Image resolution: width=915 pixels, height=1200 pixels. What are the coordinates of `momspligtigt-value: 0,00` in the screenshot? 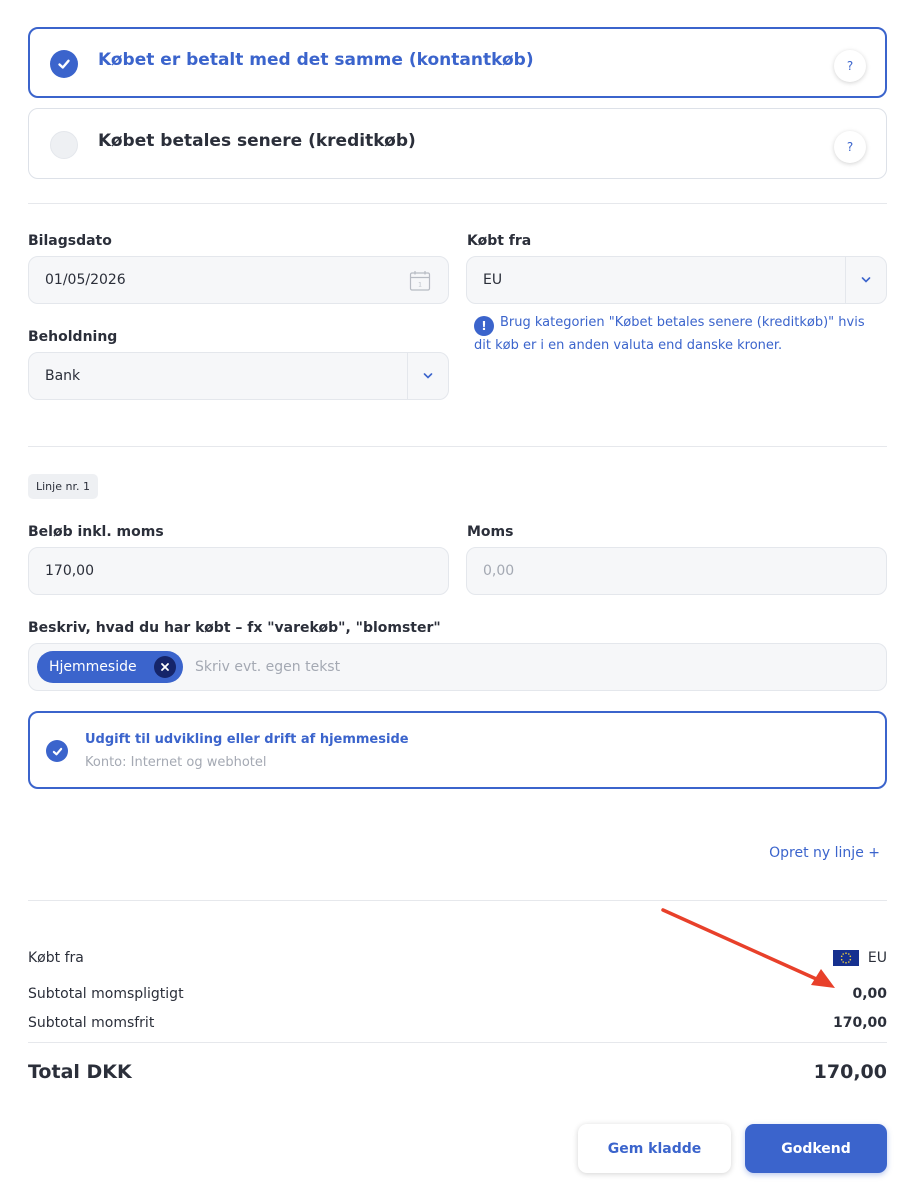 It's located at (869, 994).